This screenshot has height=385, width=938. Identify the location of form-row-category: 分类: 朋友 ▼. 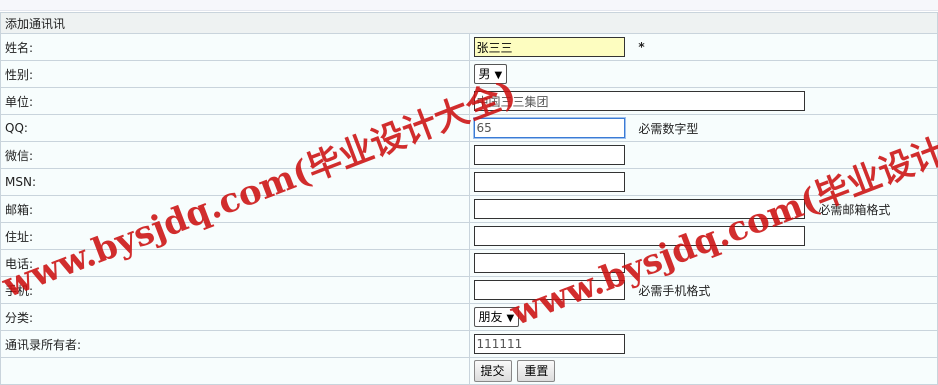
(469, 317).